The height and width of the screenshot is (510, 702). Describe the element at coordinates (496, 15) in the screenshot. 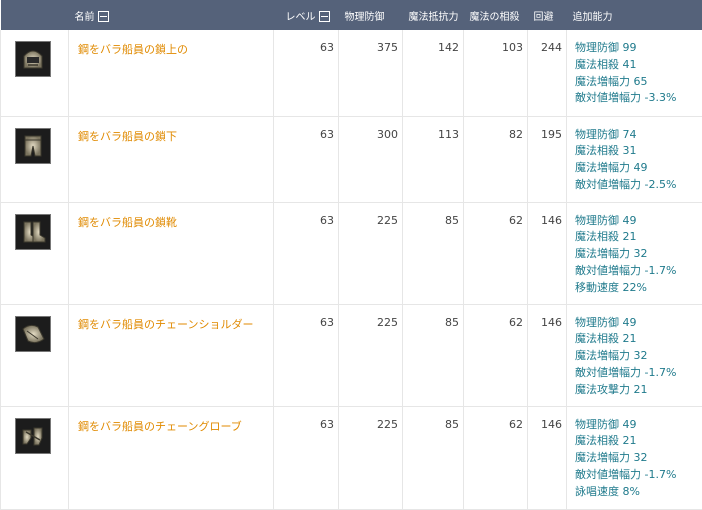

I see `header-magic-cancel: 魔法の相殺` at that location.